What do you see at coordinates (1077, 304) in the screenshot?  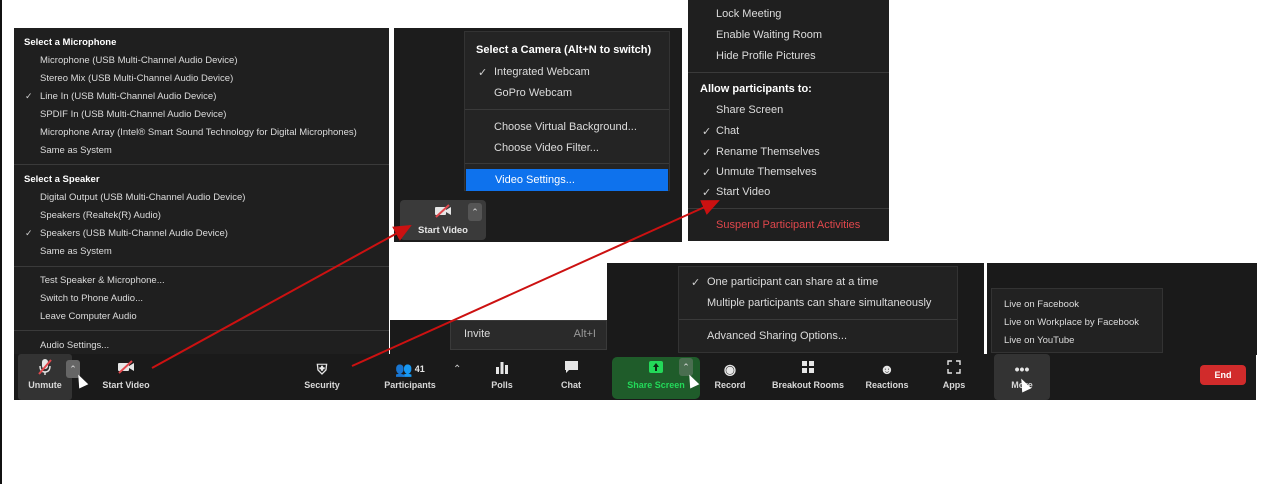 I see `live-facebook-option: Live on Facebook` at bounding box center [1077, 304].